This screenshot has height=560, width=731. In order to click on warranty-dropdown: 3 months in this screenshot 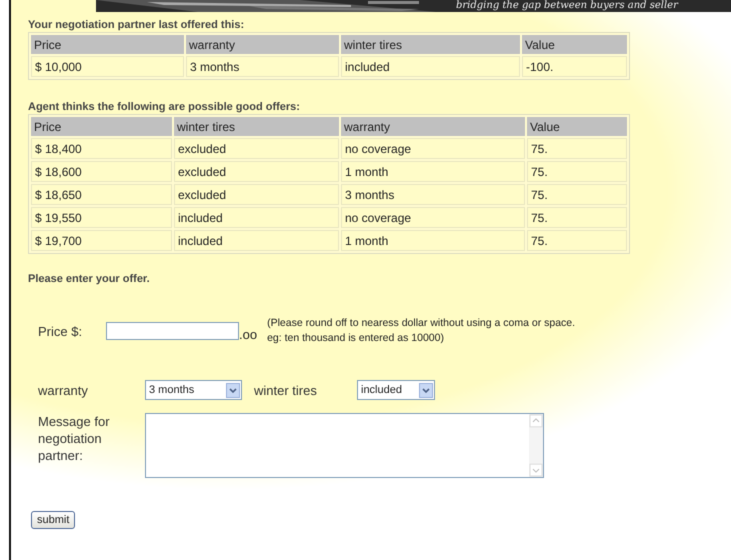, I will do `click(193, 390)`.